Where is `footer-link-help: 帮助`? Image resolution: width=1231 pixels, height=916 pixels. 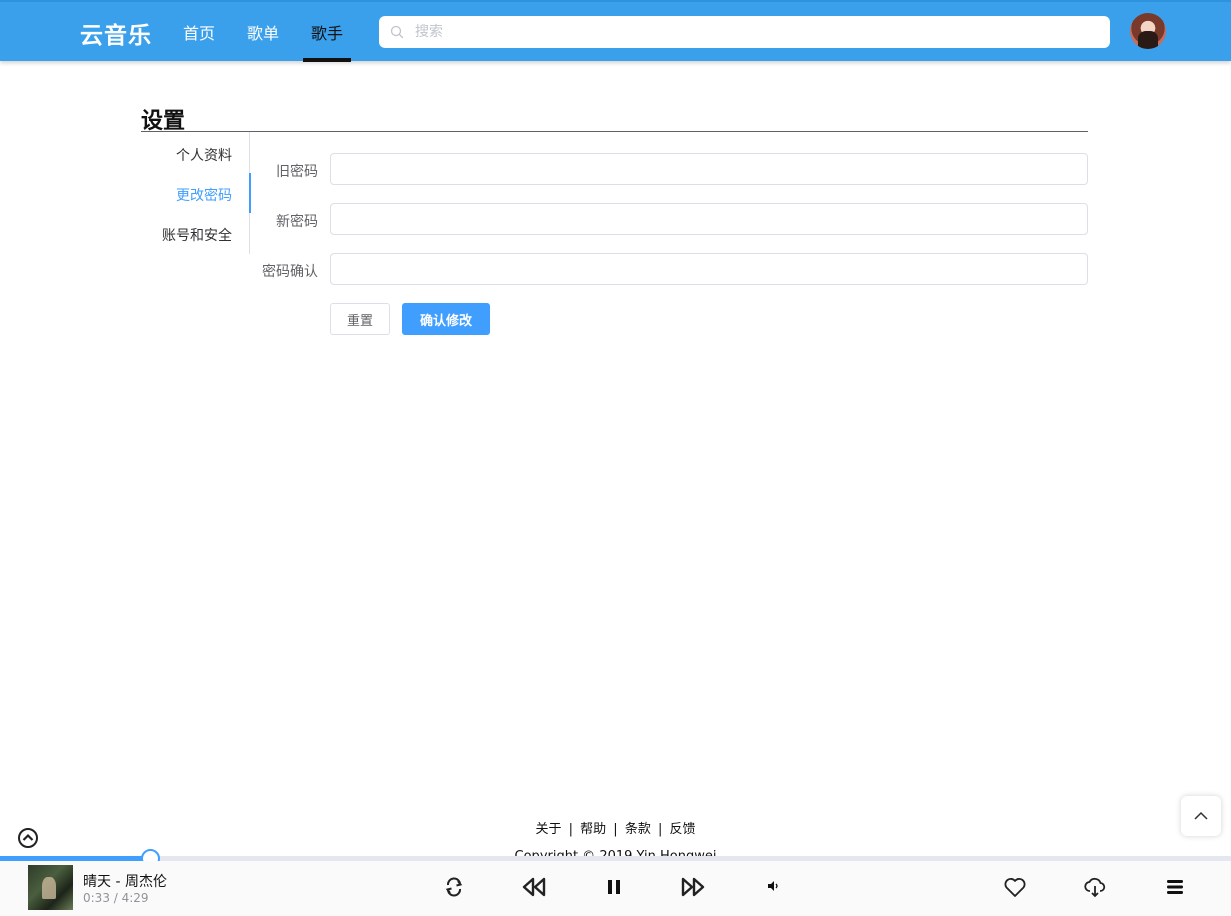 footer-link-help: 帮助 is located at coordinates (593, 829).